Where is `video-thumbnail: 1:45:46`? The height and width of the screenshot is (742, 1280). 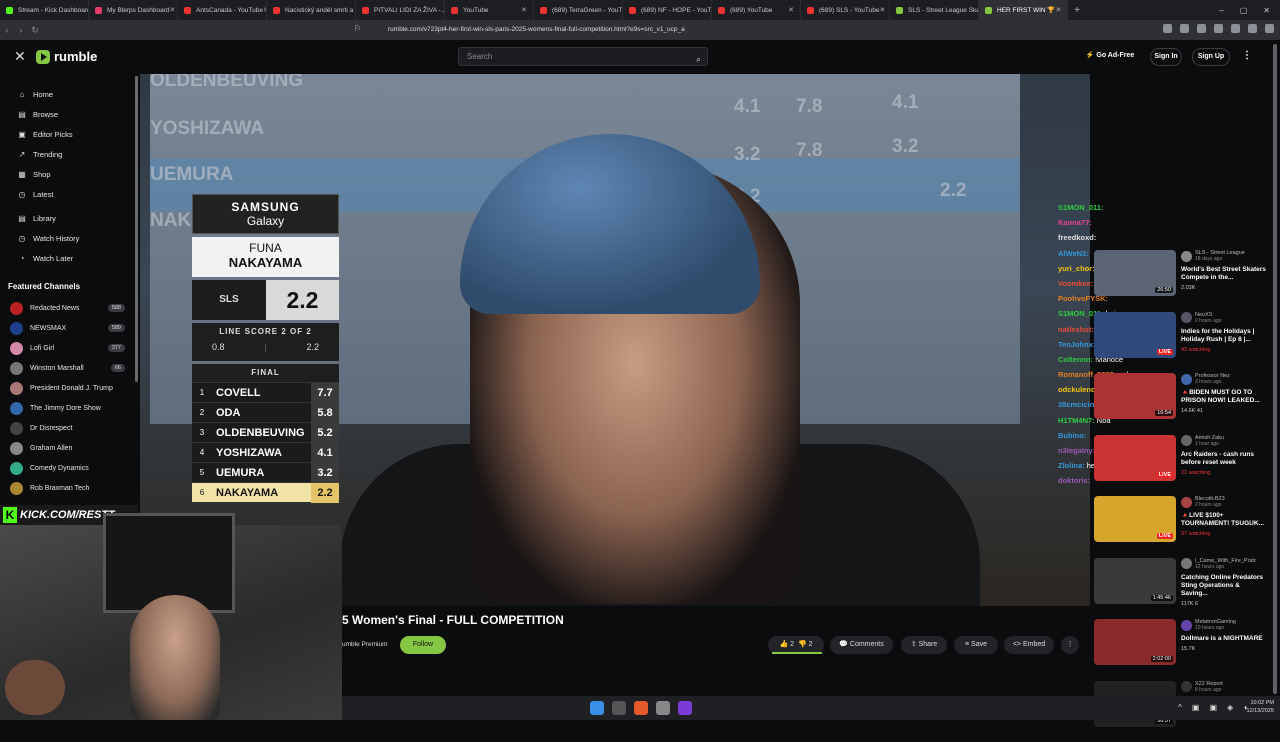 video-thumbnail: 1:45:46 is located at coordinates (1135, 580).